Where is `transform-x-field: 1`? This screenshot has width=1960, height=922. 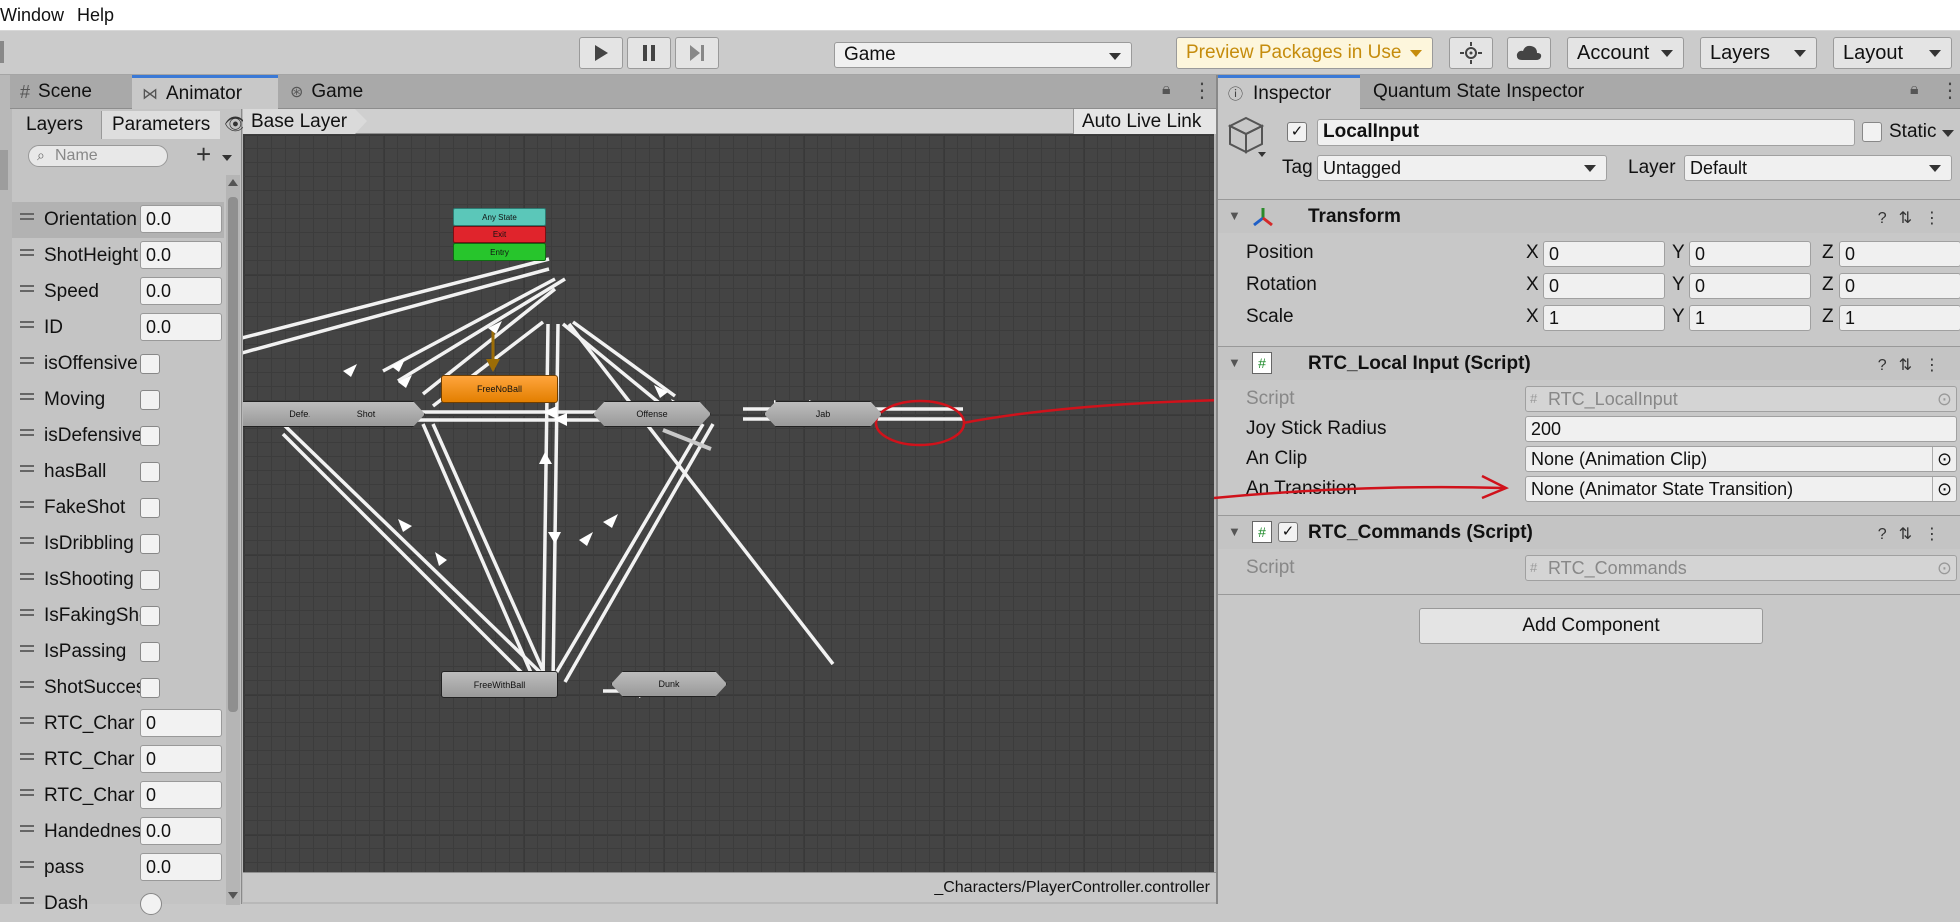 transform-x-field: 1 is located at coordinates (1604, 318).